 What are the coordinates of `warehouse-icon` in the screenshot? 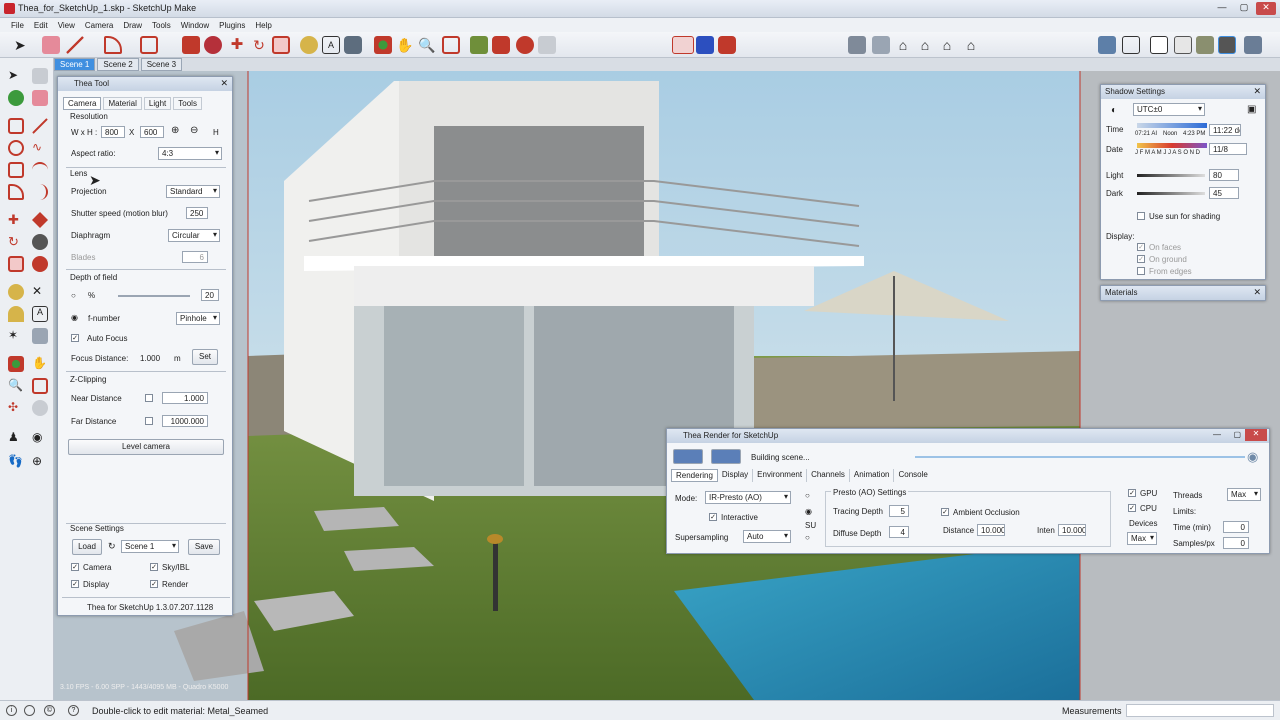 It's located at (479, 45).